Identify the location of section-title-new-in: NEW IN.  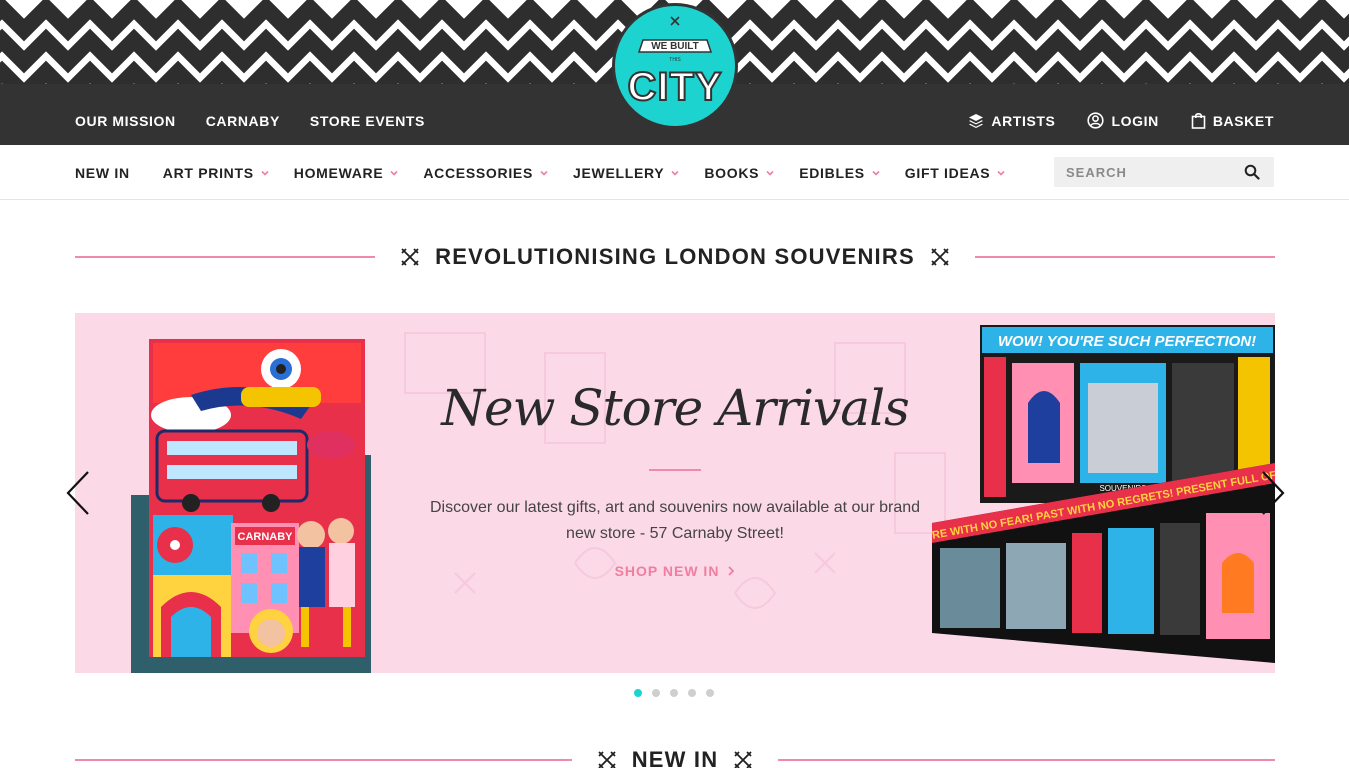
(675, 757).